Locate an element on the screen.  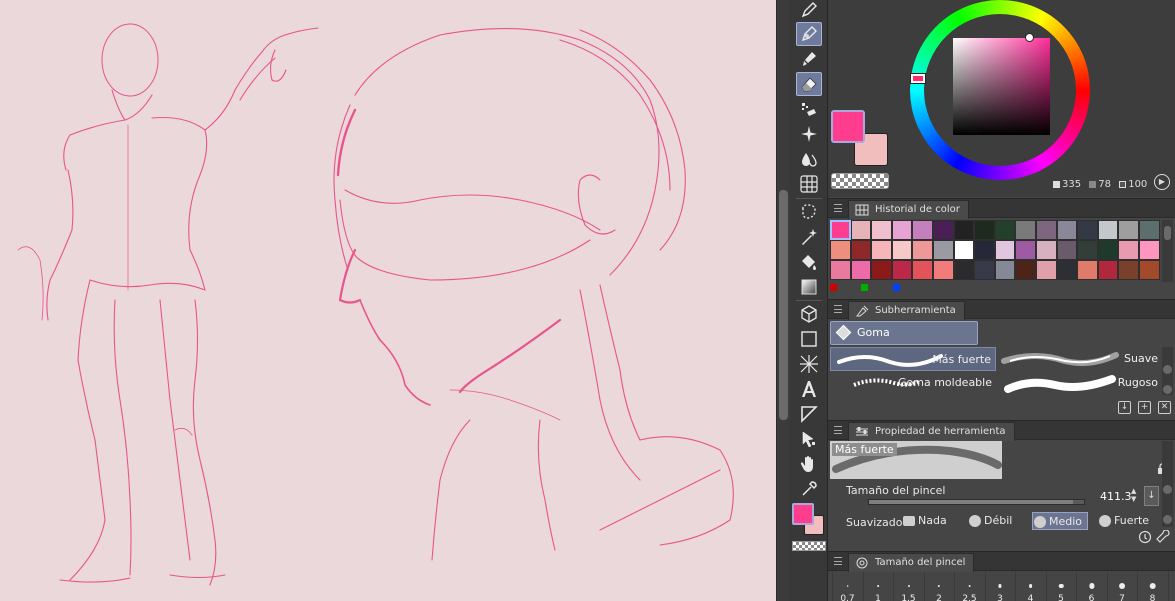
saturation-value-square is located at coordinates (1001, 86).